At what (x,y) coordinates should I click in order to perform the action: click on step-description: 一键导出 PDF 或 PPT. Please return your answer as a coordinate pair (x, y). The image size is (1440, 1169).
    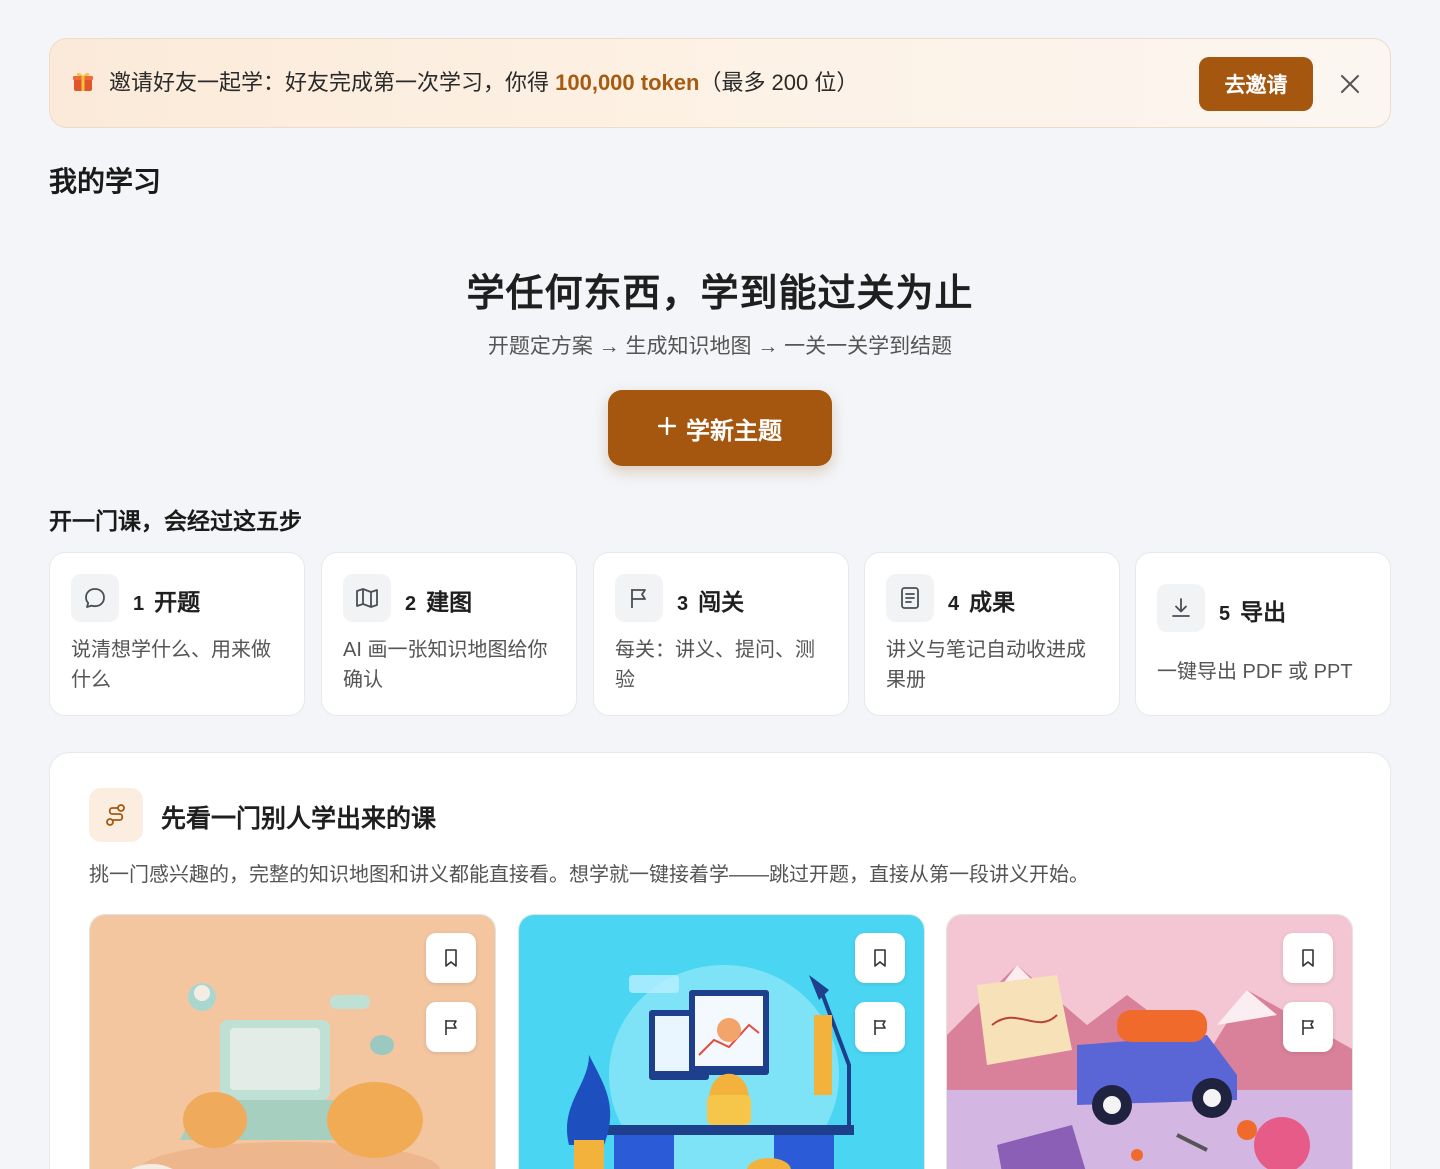
    Looking at the image, I should click on (1255, 672).